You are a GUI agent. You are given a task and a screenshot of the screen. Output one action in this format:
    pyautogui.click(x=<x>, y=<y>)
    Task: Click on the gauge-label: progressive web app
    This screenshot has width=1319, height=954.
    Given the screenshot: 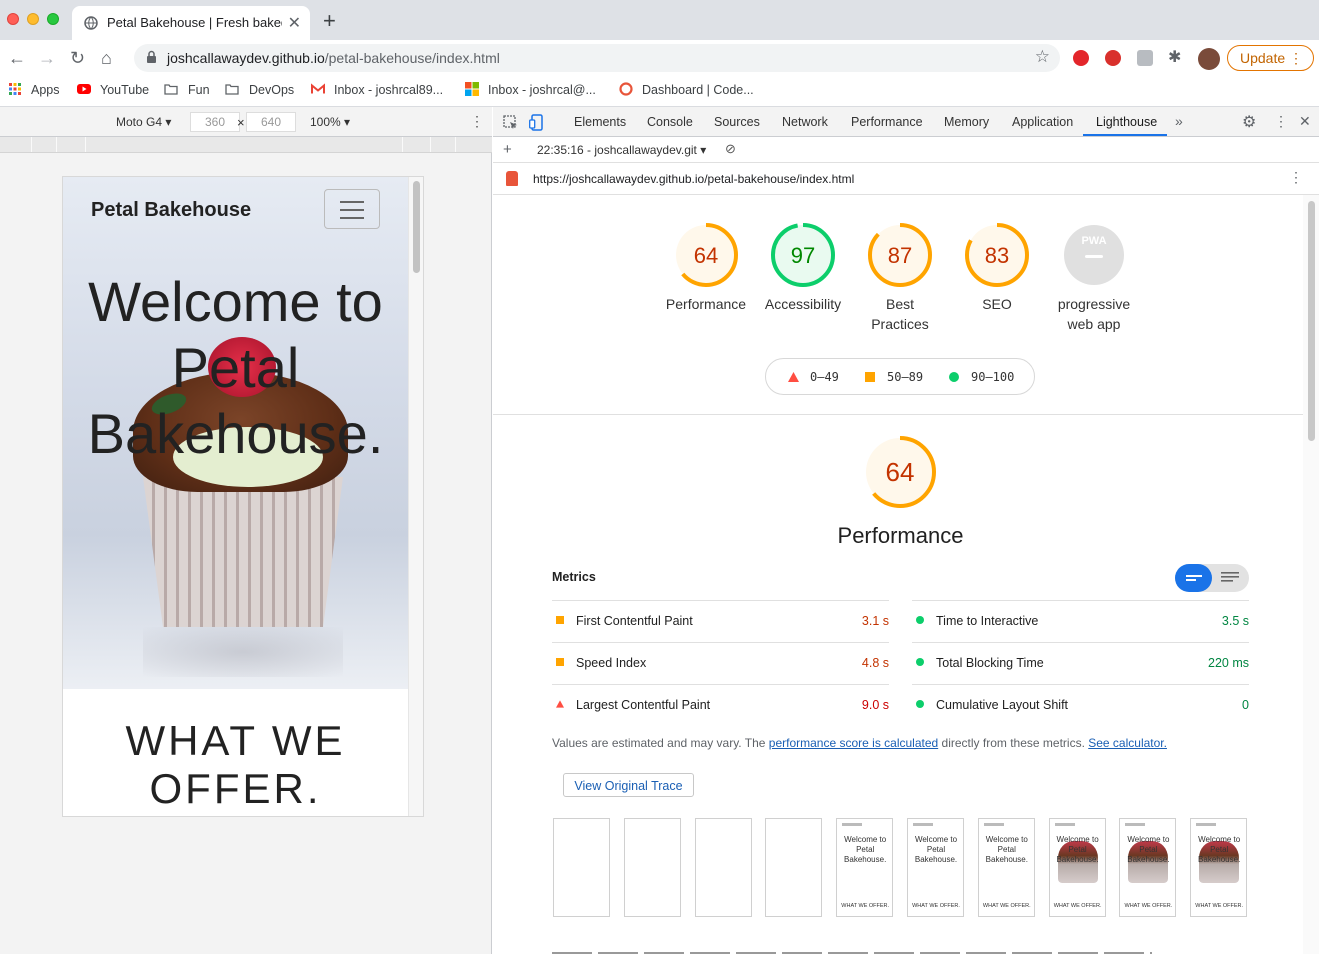 What is the action you would take?
    pyautogui.click(x=1094, y=314)
    